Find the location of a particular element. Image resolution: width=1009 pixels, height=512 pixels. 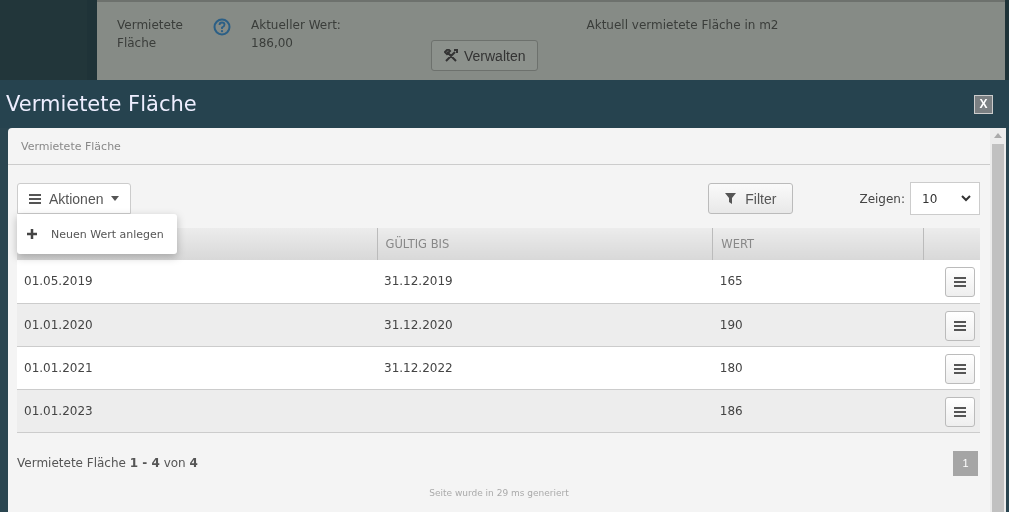

table-cell: 01.01.2020 is located at coordinates (197, 324).